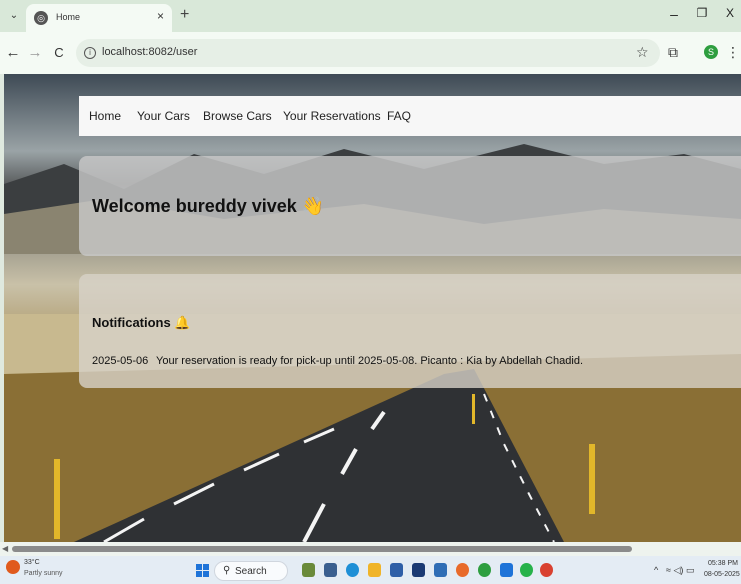  I want to click on tab-strip: ⌄ ◎ Home × + – ❐ X, so click(370, 16).